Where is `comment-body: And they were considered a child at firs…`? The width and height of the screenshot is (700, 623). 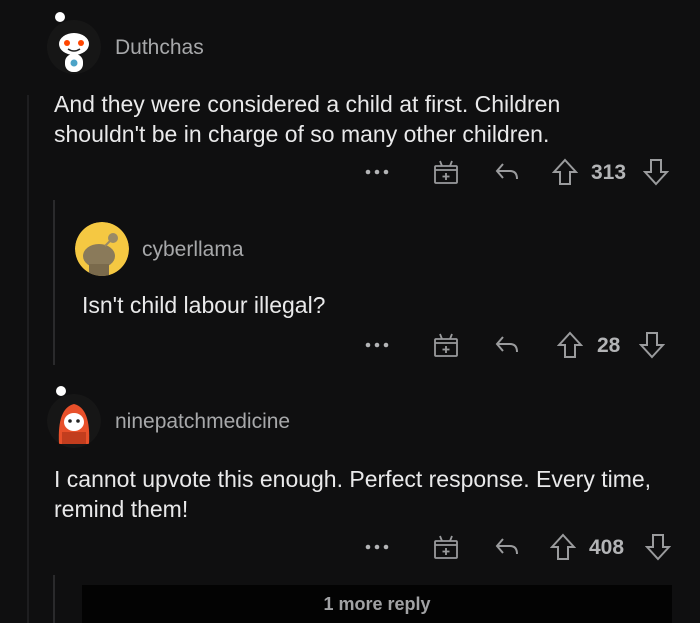
comment-body: And they were considered a child at firs… is located at coordinates (307, 119).